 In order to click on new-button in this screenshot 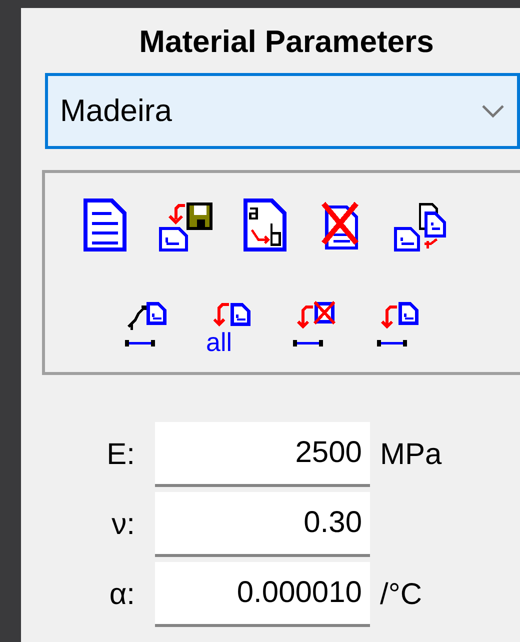, I will do `click(105, 225)`.